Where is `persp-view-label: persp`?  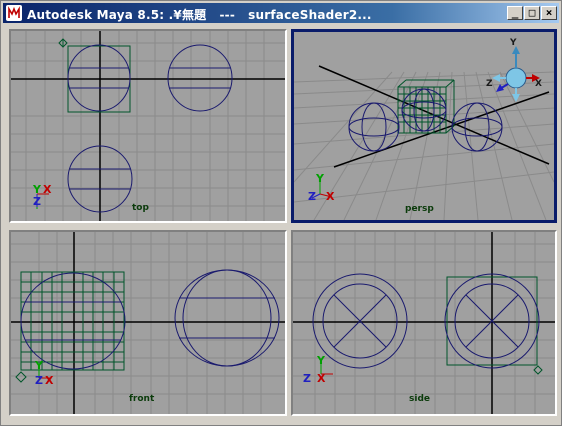 persp-view-label: persp is located at coordinates (419, 209).